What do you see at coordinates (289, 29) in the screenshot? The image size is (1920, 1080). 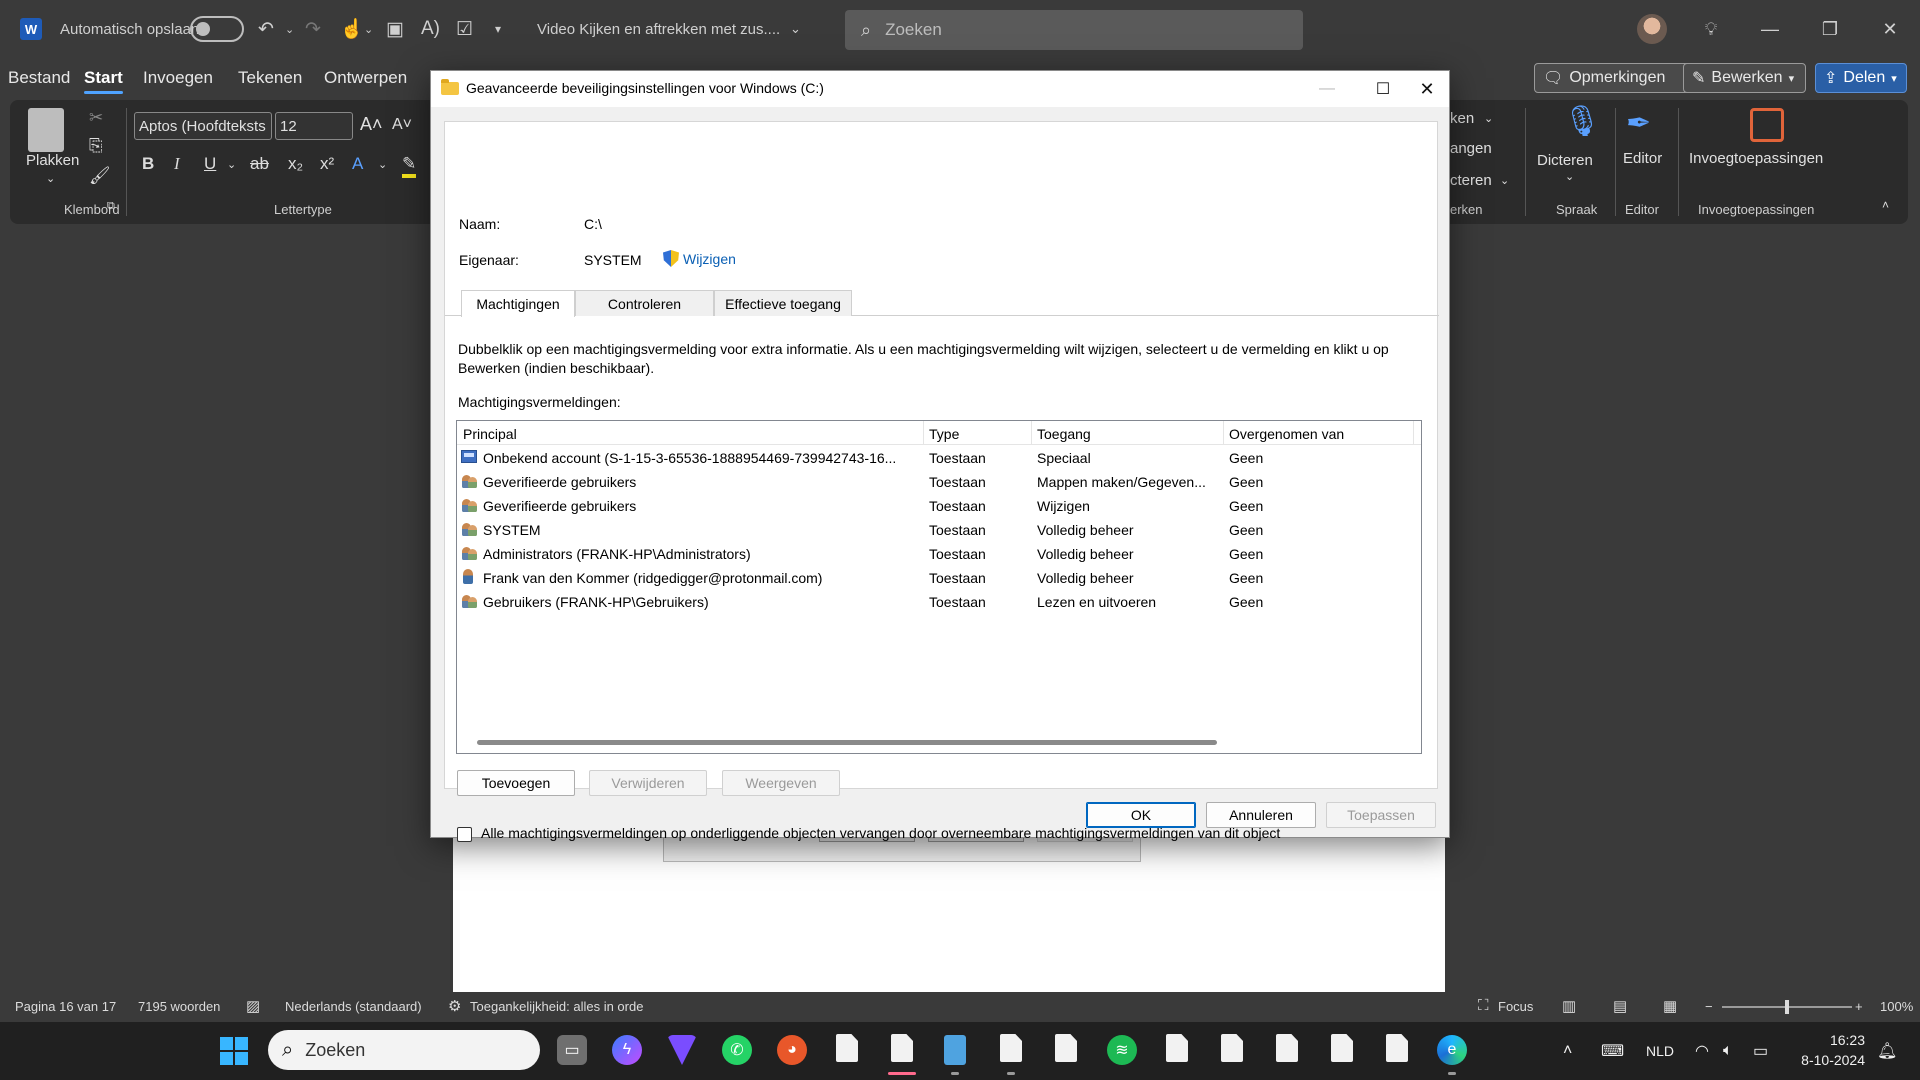 I see `undo-dropdown-icon: ⌄` at bounding box center [289, 29].